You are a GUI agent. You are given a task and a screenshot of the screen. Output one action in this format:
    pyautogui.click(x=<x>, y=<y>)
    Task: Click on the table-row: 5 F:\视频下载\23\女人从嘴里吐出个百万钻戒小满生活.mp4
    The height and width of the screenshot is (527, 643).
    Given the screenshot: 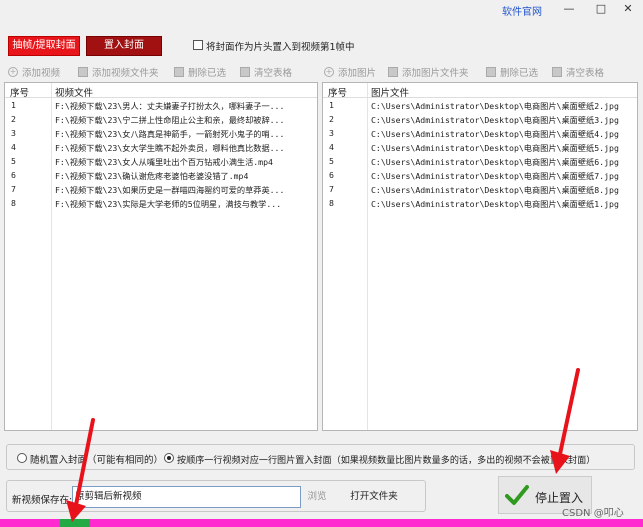 What is the action you would take?
    pyautogui.click(x=161, y=161)
    